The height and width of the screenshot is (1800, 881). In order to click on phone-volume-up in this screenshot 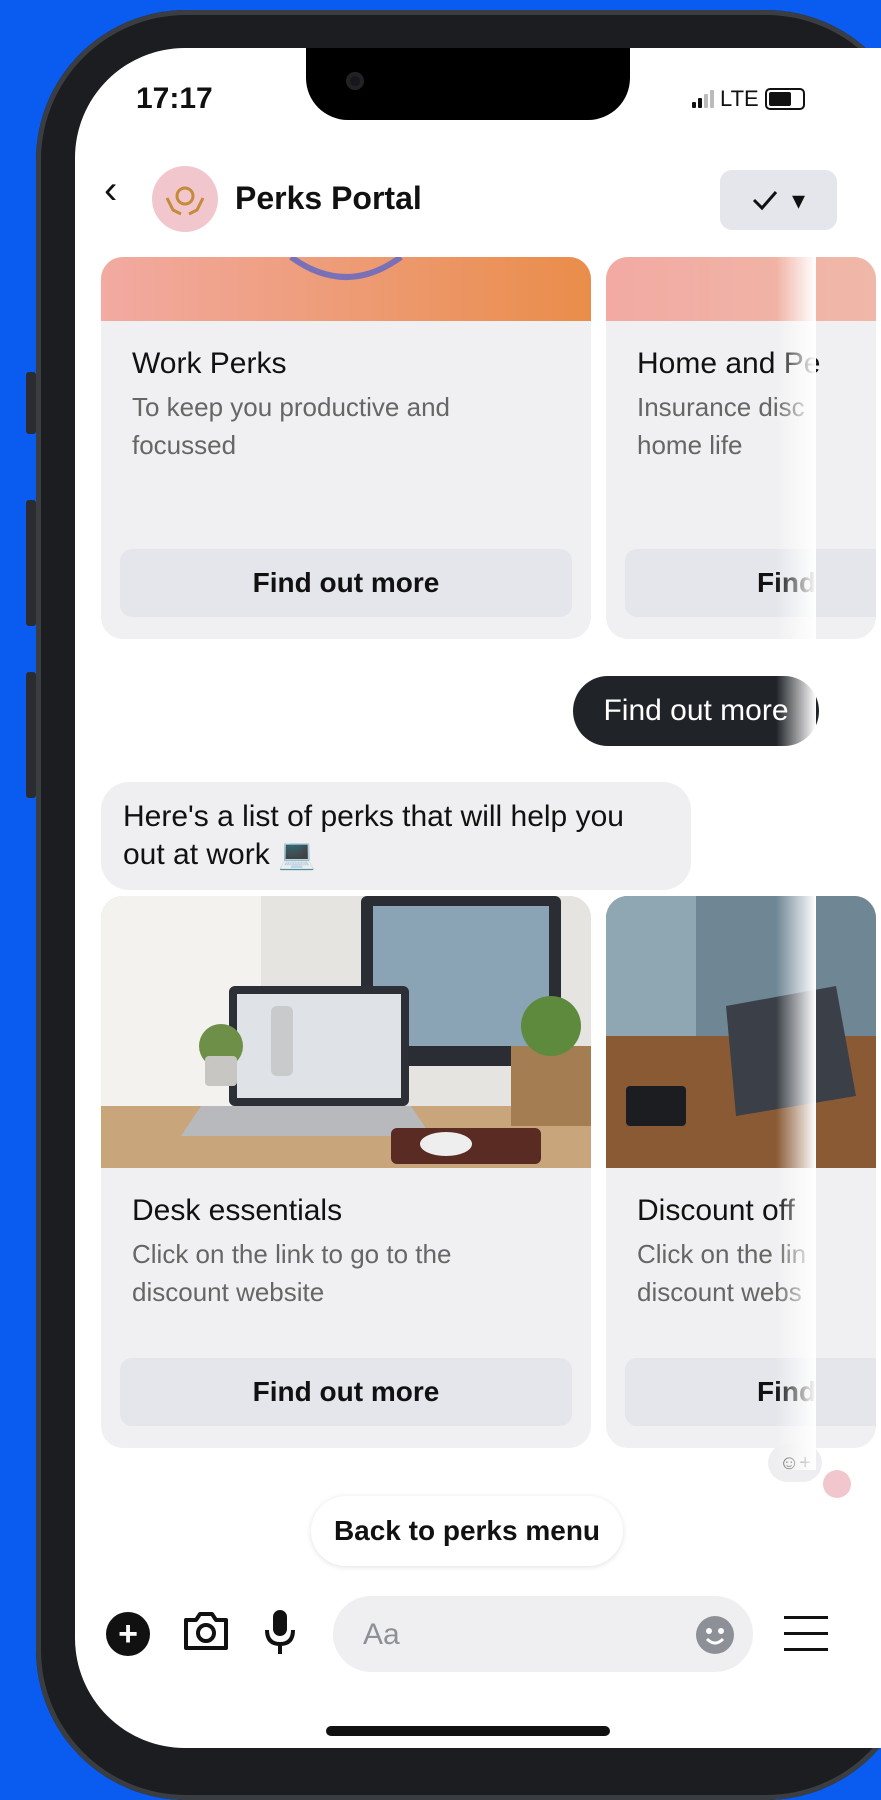, I will do `click(31, 563)`.